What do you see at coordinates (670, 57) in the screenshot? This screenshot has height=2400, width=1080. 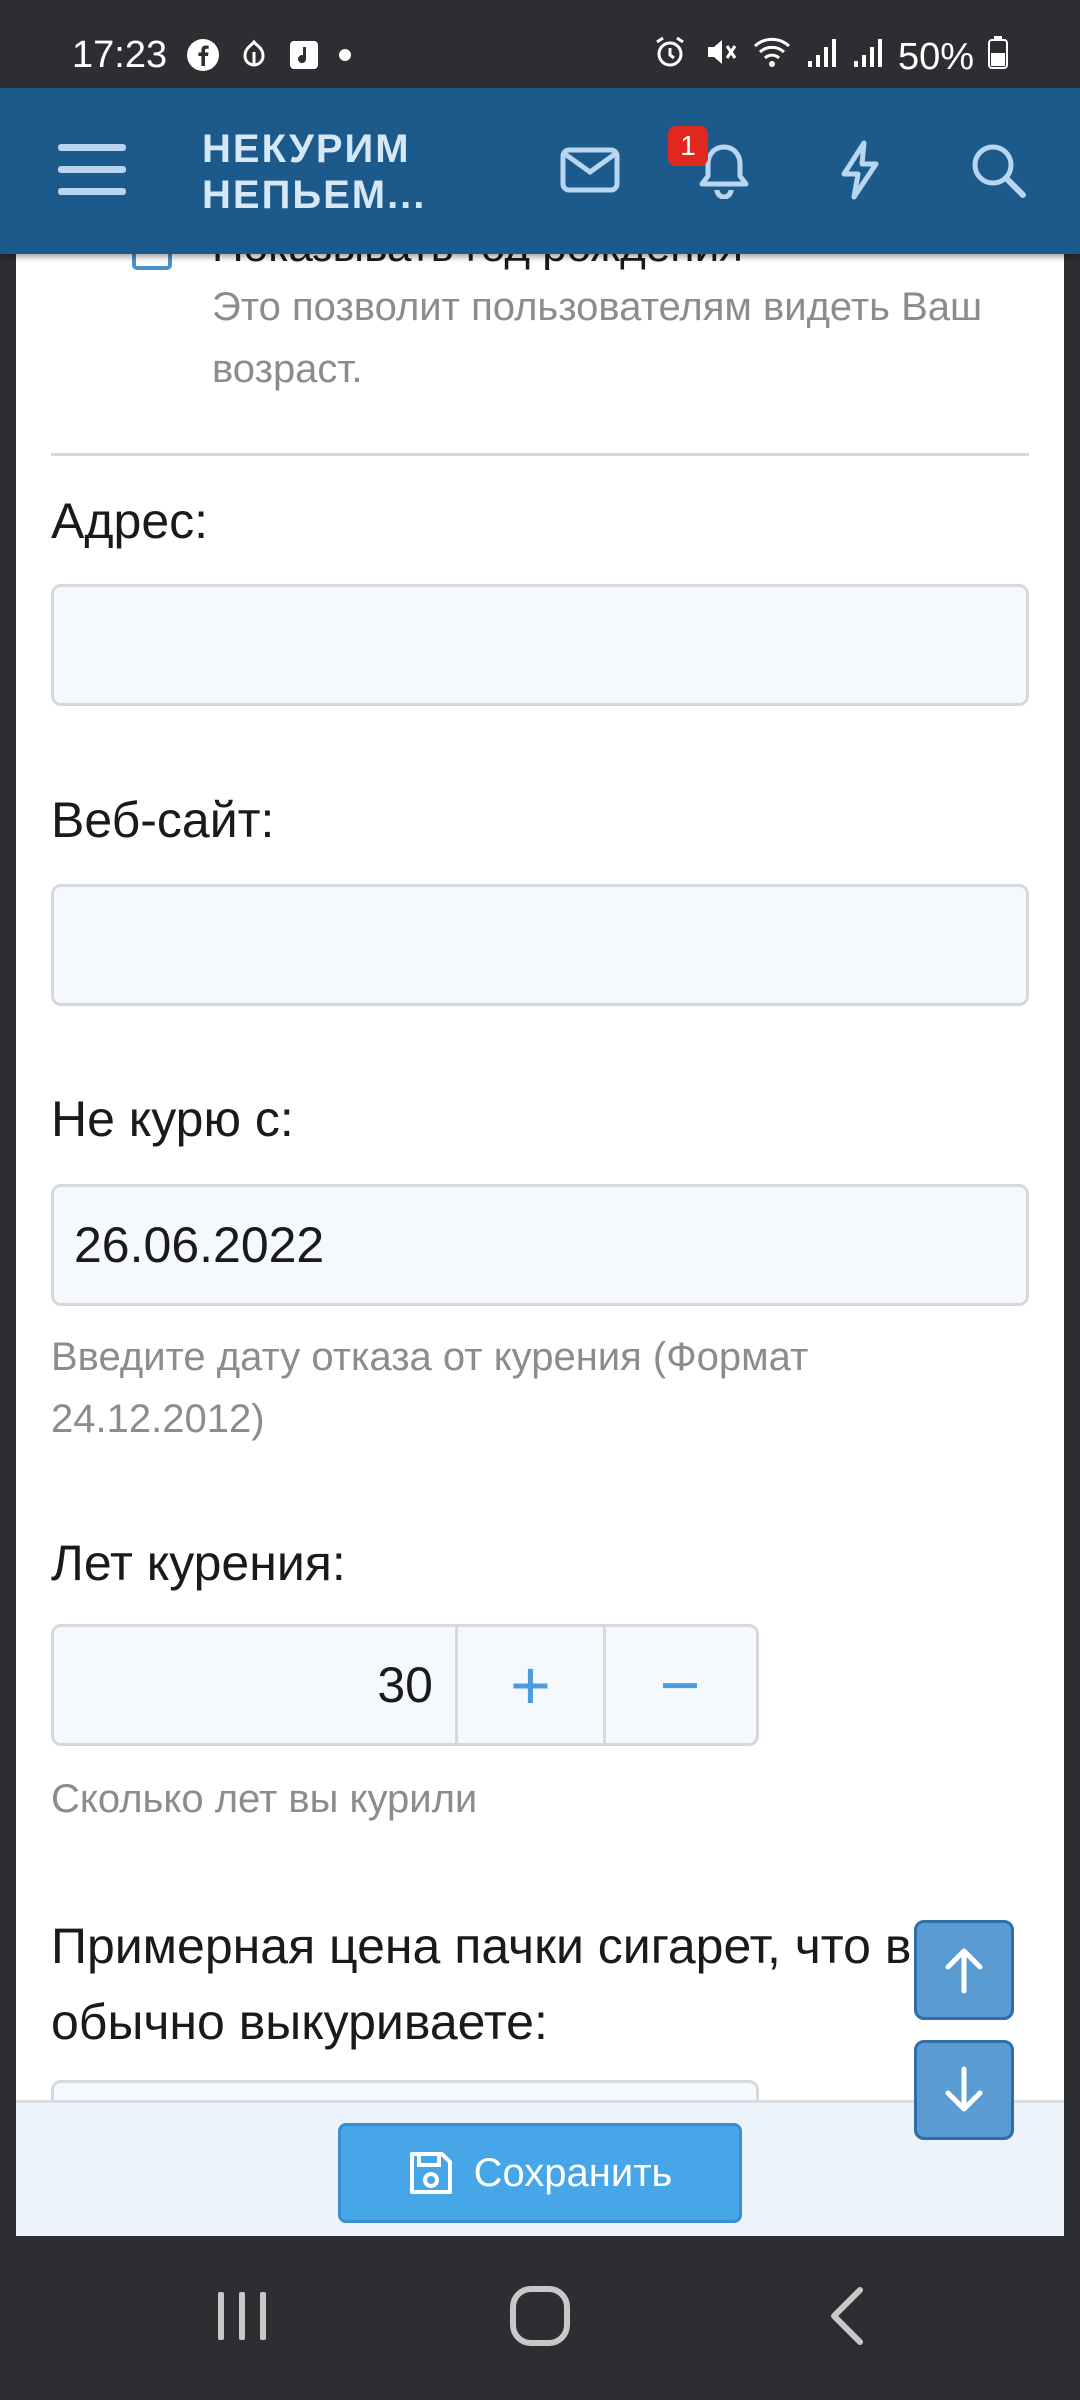 I see `alarm-icon` at bounding box center [670, 57].